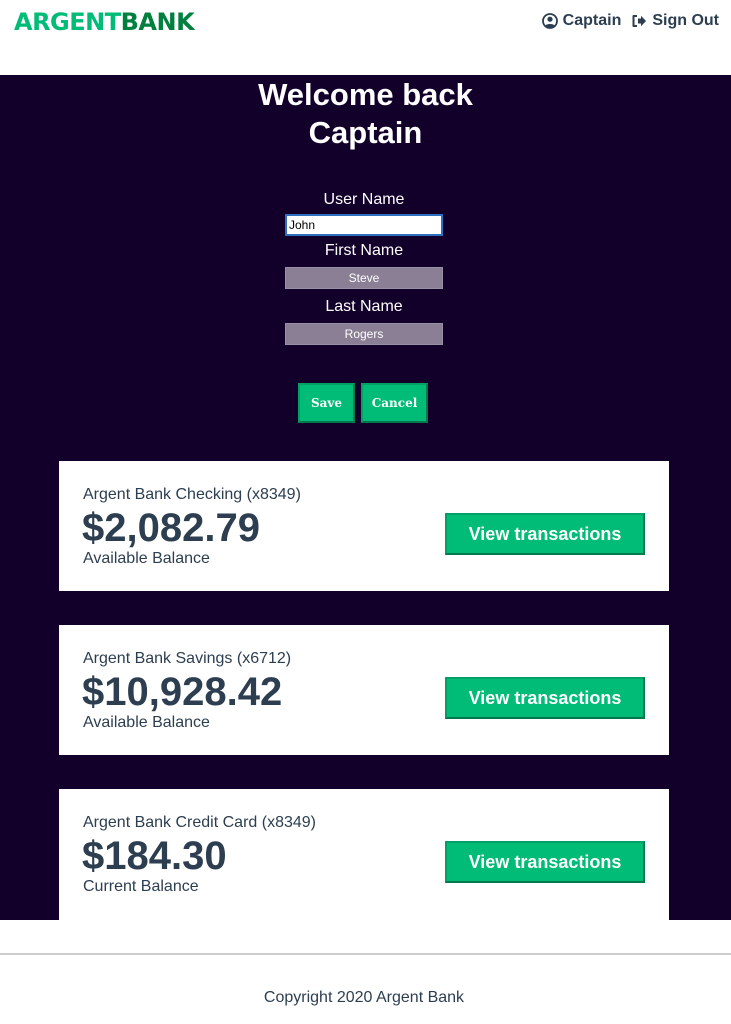  I want to click on top-nav: Captain Sign Out, so click(625, 21).